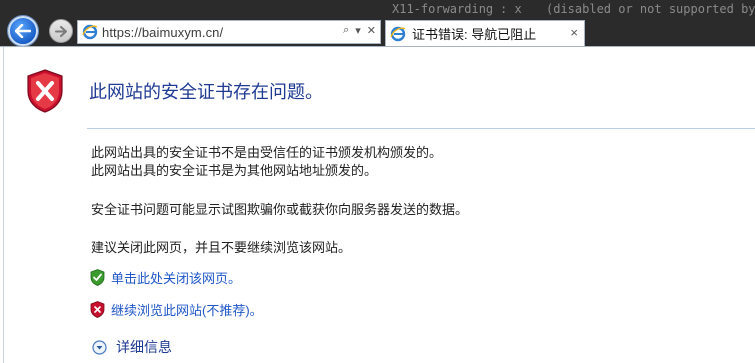  What do you see at coordinates (234, 170) in the screenshot?
I see `error-message: 此网站出具的安全证书是为其他网站地址颁发的。` at bounding box center [234, 170].